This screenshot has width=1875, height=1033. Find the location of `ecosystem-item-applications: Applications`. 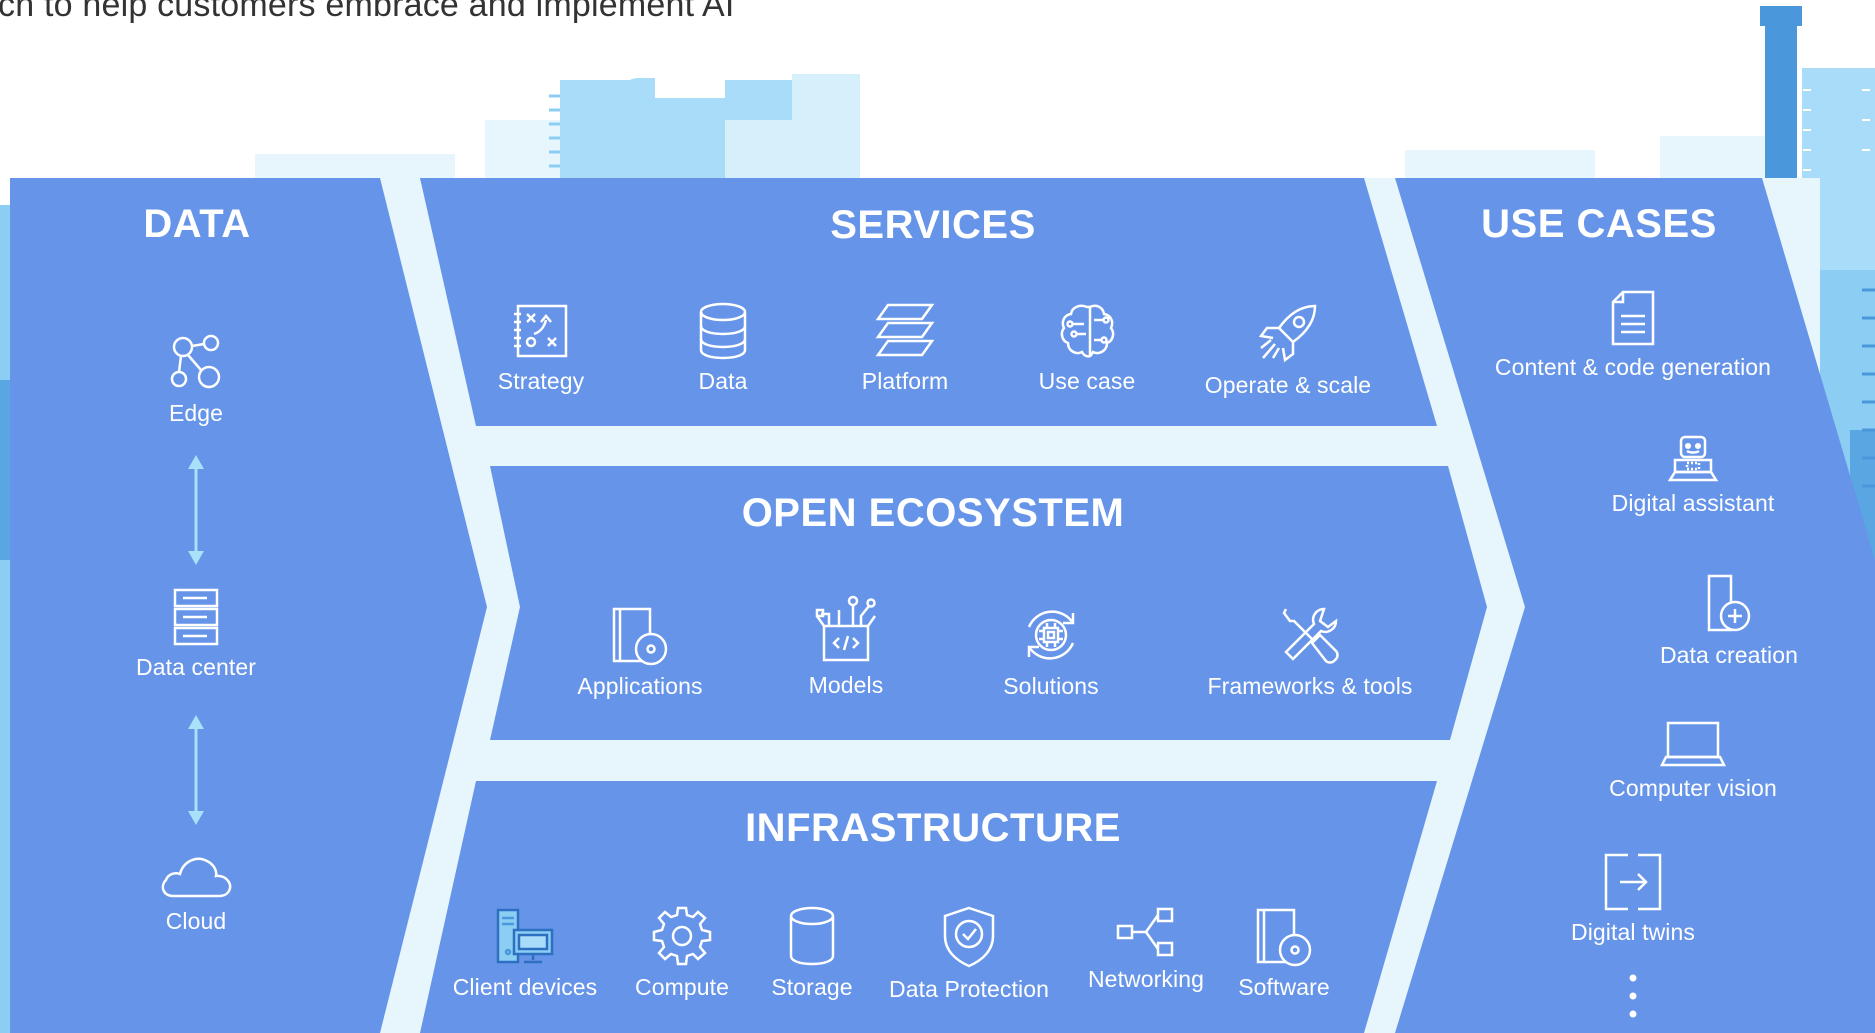

ecosystem-item-applications: Applications is located at coordinates (640, 652).